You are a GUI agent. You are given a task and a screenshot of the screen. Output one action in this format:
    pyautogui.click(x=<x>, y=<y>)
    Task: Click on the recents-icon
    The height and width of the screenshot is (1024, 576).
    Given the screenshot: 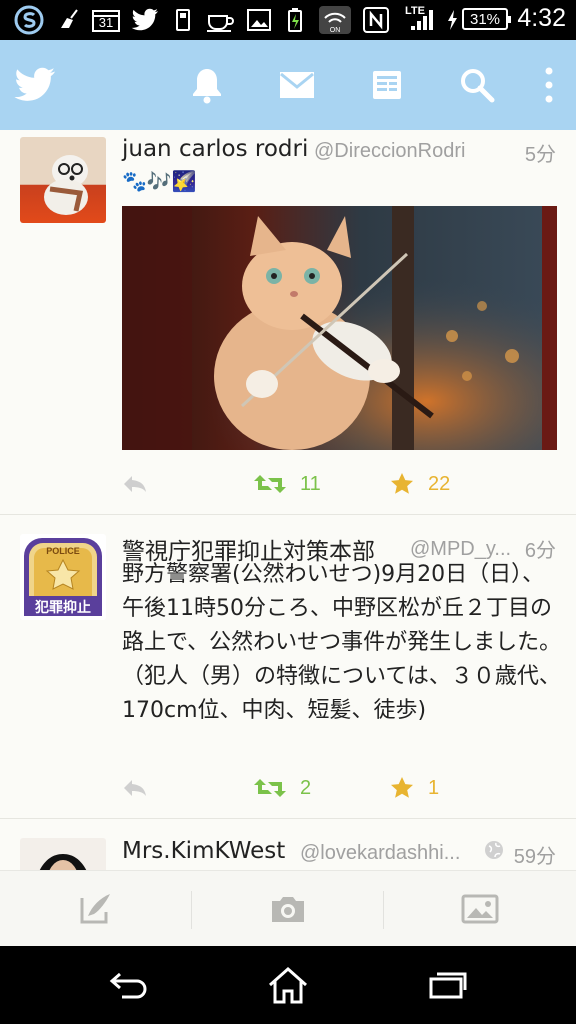 What is the action you would take?
    pyautogui.click(x=448, y=985)
    